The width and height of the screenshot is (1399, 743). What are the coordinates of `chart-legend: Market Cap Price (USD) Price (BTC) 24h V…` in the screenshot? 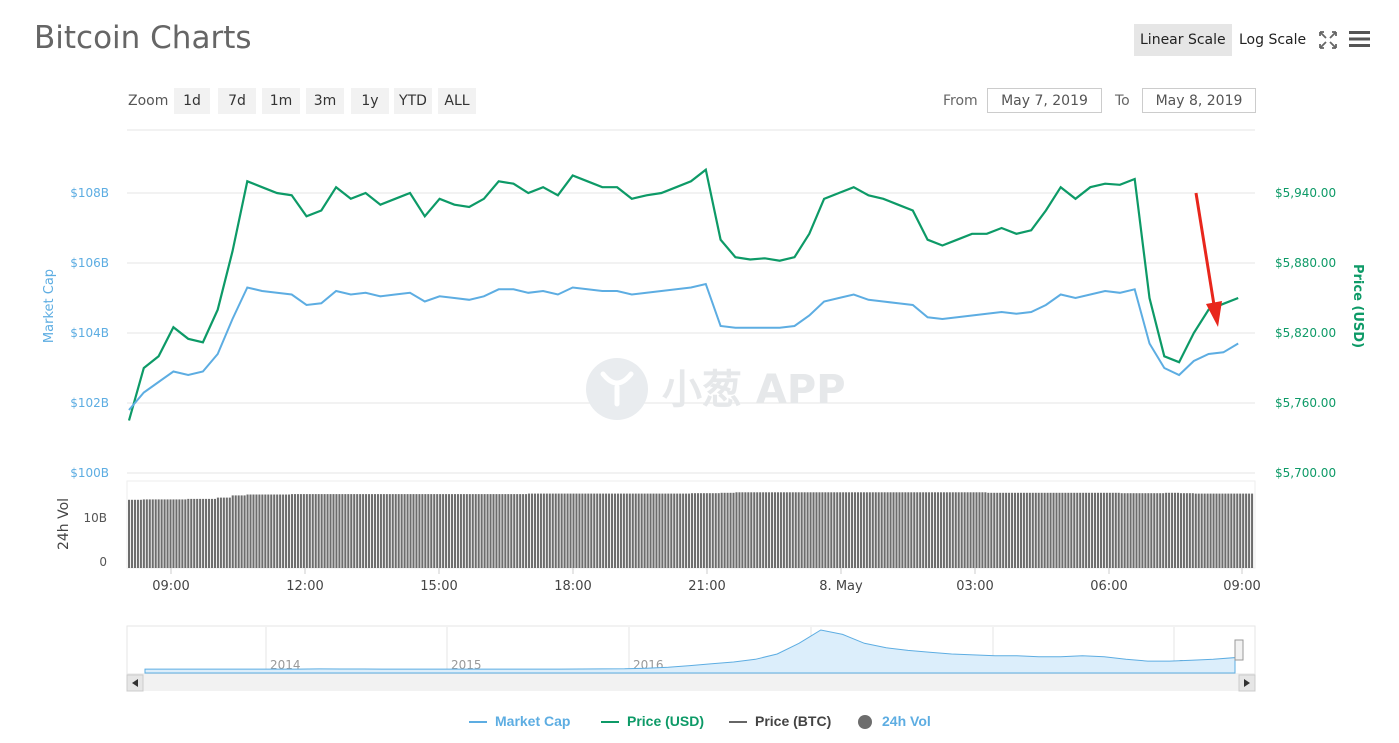 It's located at (699, 721).